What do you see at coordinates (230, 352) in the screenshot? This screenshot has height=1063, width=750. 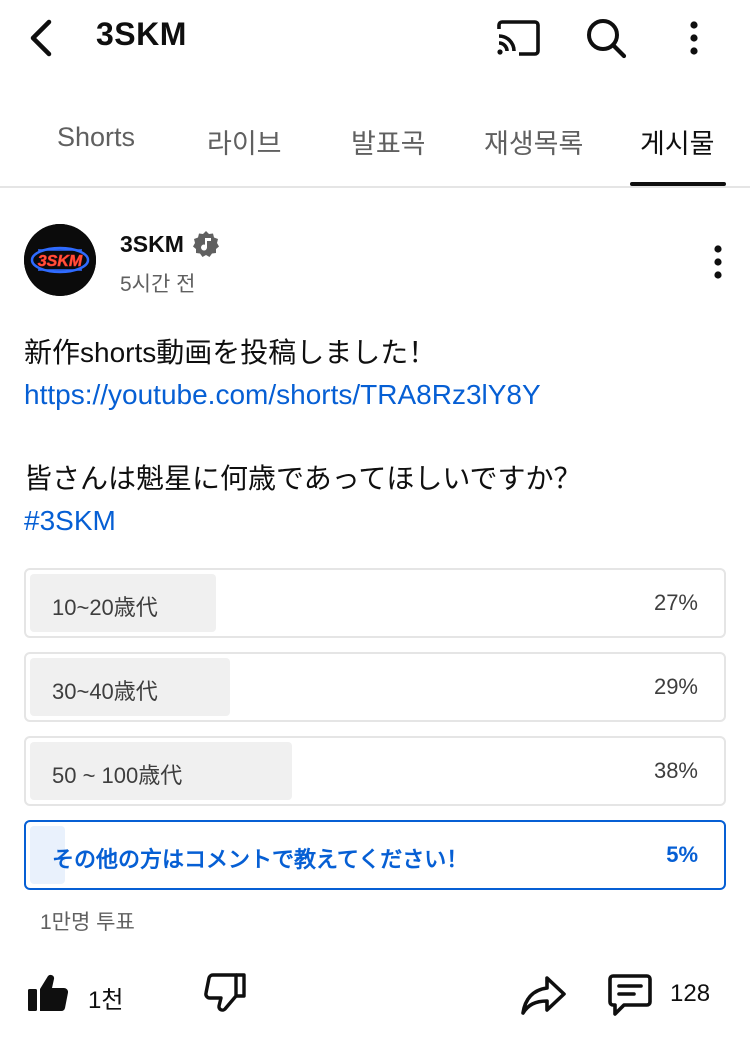 I see `post-text-line: 新作shorts動画を投稿しました！` at bounding box center [230, 352].